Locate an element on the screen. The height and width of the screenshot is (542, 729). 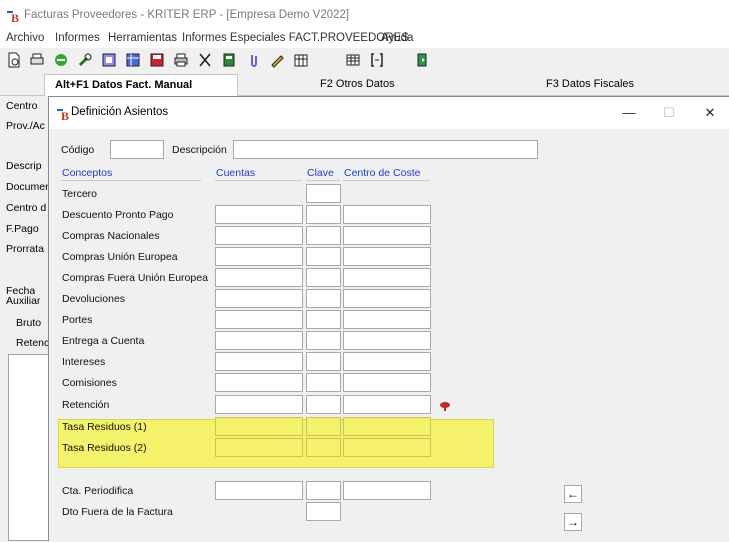
svg-text: B is located at coordinates (15, 17).